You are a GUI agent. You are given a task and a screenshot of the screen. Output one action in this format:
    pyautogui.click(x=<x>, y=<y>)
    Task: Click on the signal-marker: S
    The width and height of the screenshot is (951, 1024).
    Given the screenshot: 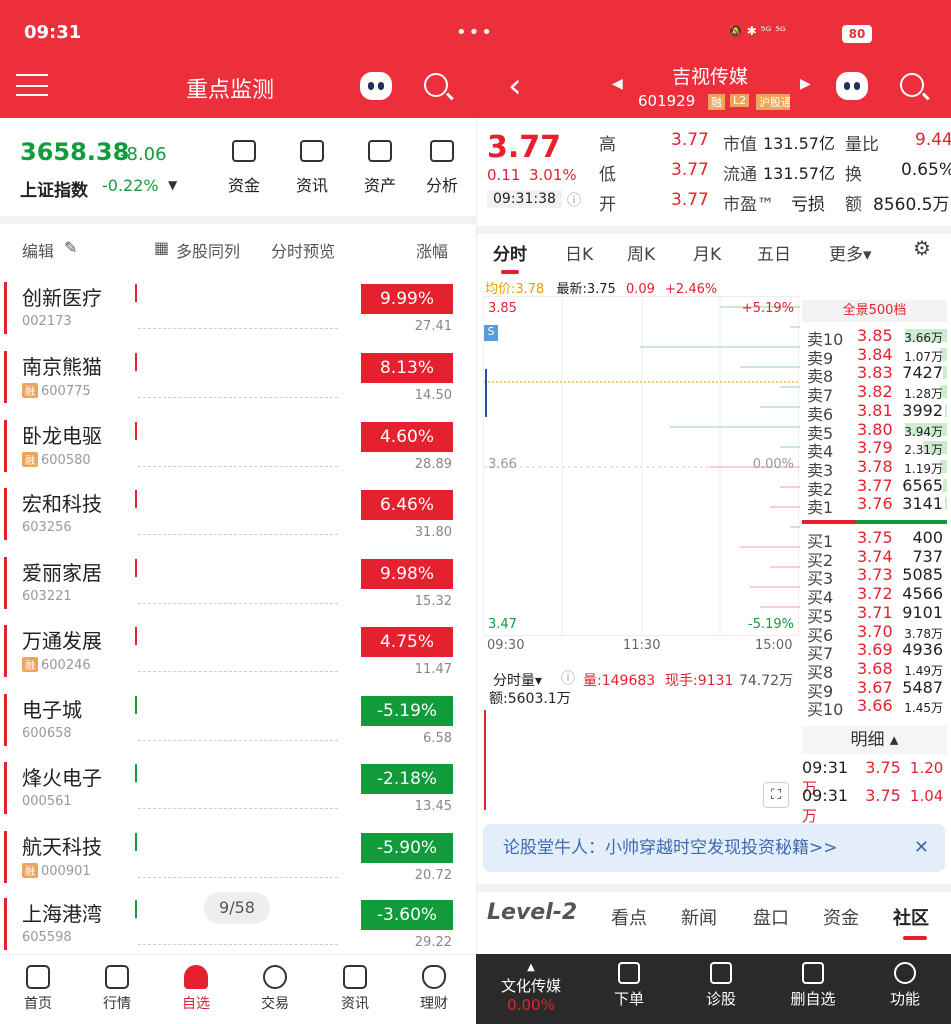 What is the action you would take?
    pyautogui.click(x=491, y=333)
    